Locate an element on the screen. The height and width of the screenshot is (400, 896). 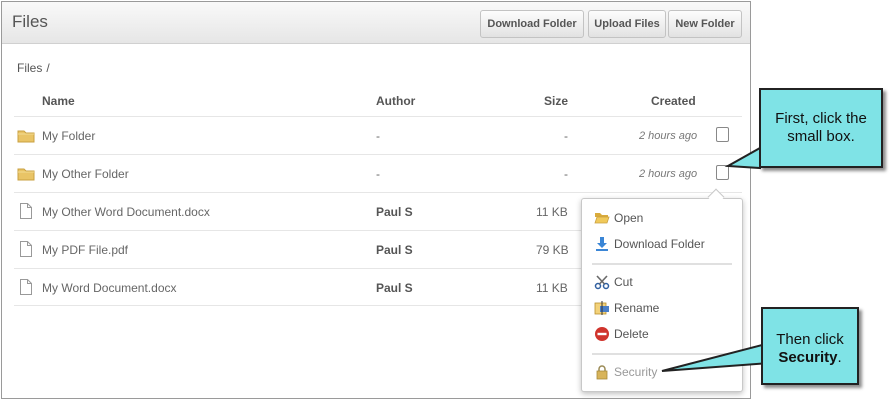
callout-second-line2: Security. is located at coordinates (810, 358).